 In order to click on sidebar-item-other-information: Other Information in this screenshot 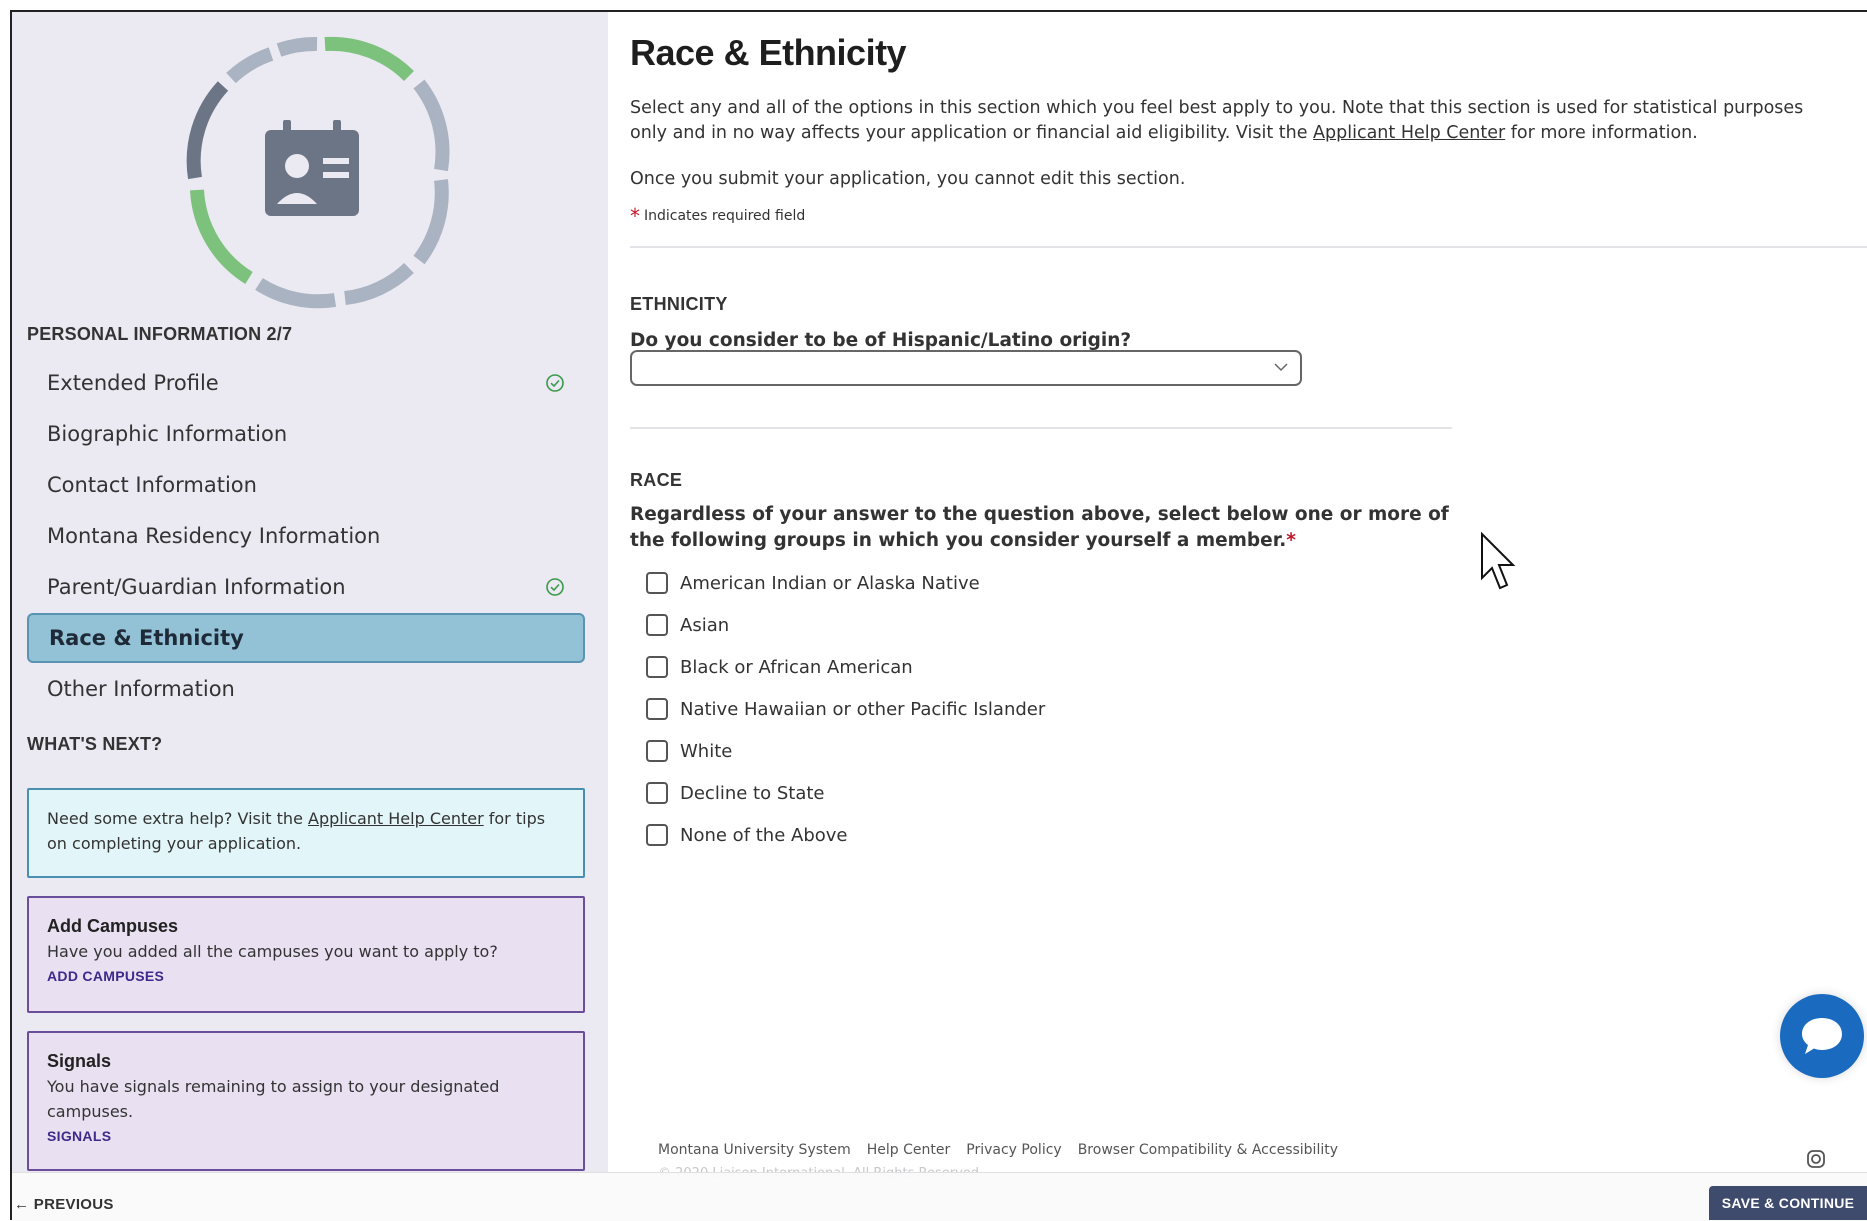, I will do `click(306, 689)`.